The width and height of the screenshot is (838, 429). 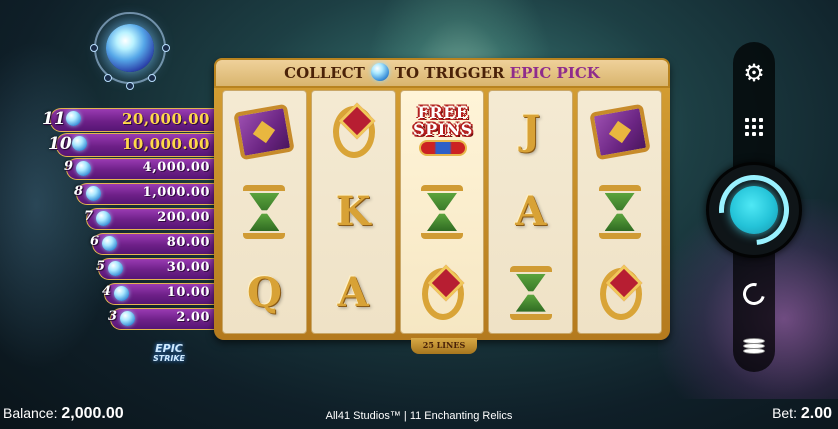 I want to click on free-spins-symbol: FREE SPINS, so click(x=442, y=131).